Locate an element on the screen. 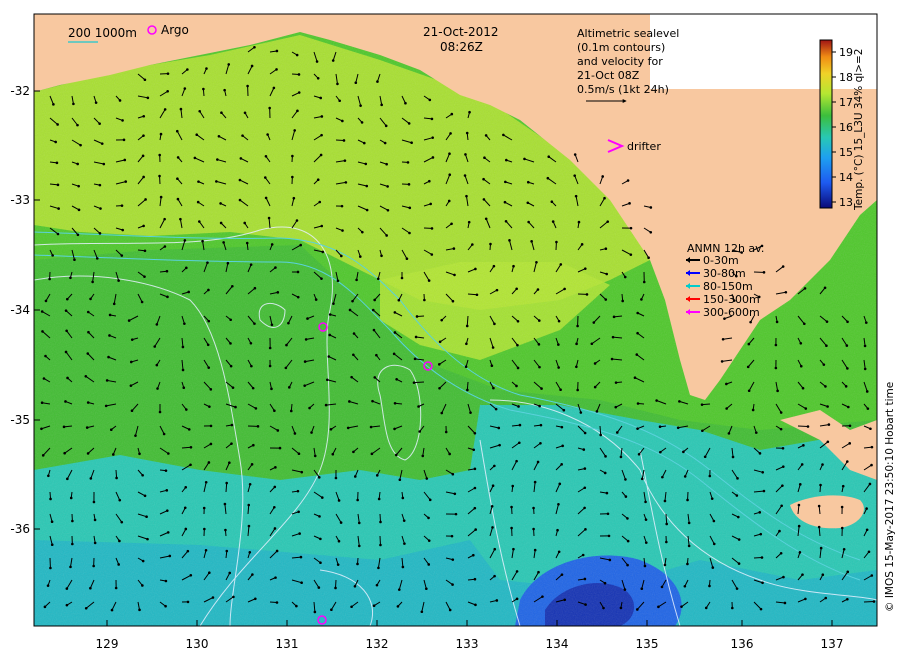  scale-label: 200 1000m is located at coordinates (102, 33).